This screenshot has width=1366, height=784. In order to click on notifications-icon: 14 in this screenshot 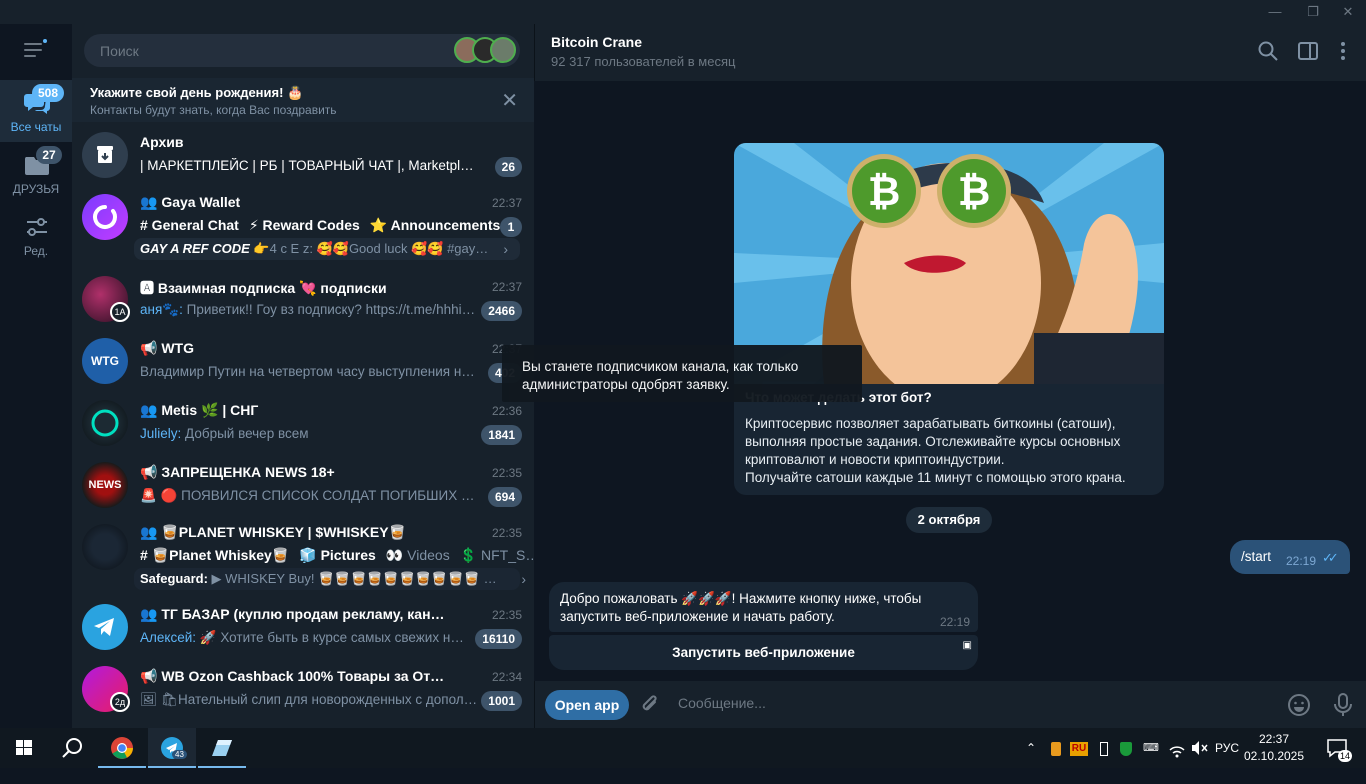, I will do `click(1338, 748)`.